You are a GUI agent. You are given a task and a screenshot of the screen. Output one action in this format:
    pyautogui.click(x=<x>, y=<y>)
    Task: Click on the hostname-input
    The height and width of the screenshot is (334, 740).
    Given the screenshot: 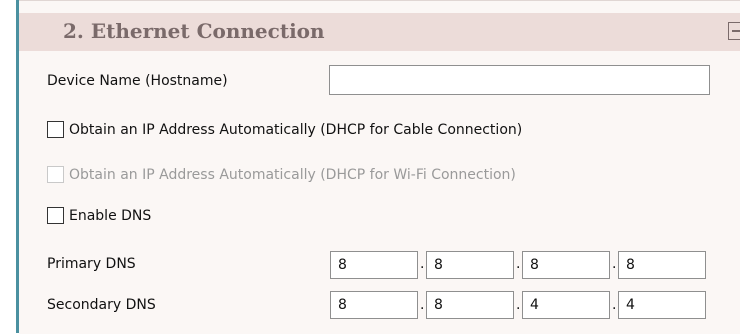 What is the action you would take?
    pyautogui.click(x=519, y=80)
    